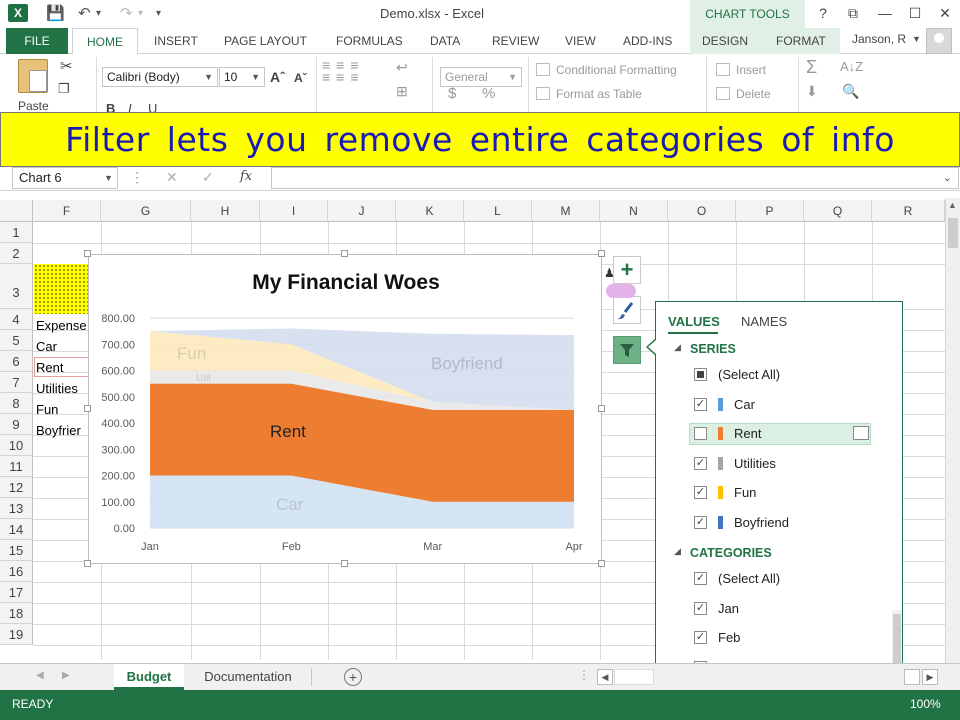  I want to click on cell-f9: Boyfrier, so click(58, 430).